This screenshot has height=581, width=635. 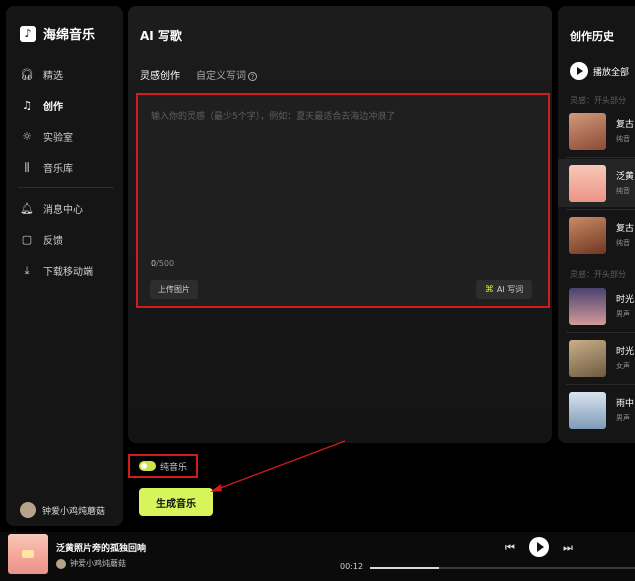 I want to click on elapsed-time: 00:12, so click(x=352, y=566).